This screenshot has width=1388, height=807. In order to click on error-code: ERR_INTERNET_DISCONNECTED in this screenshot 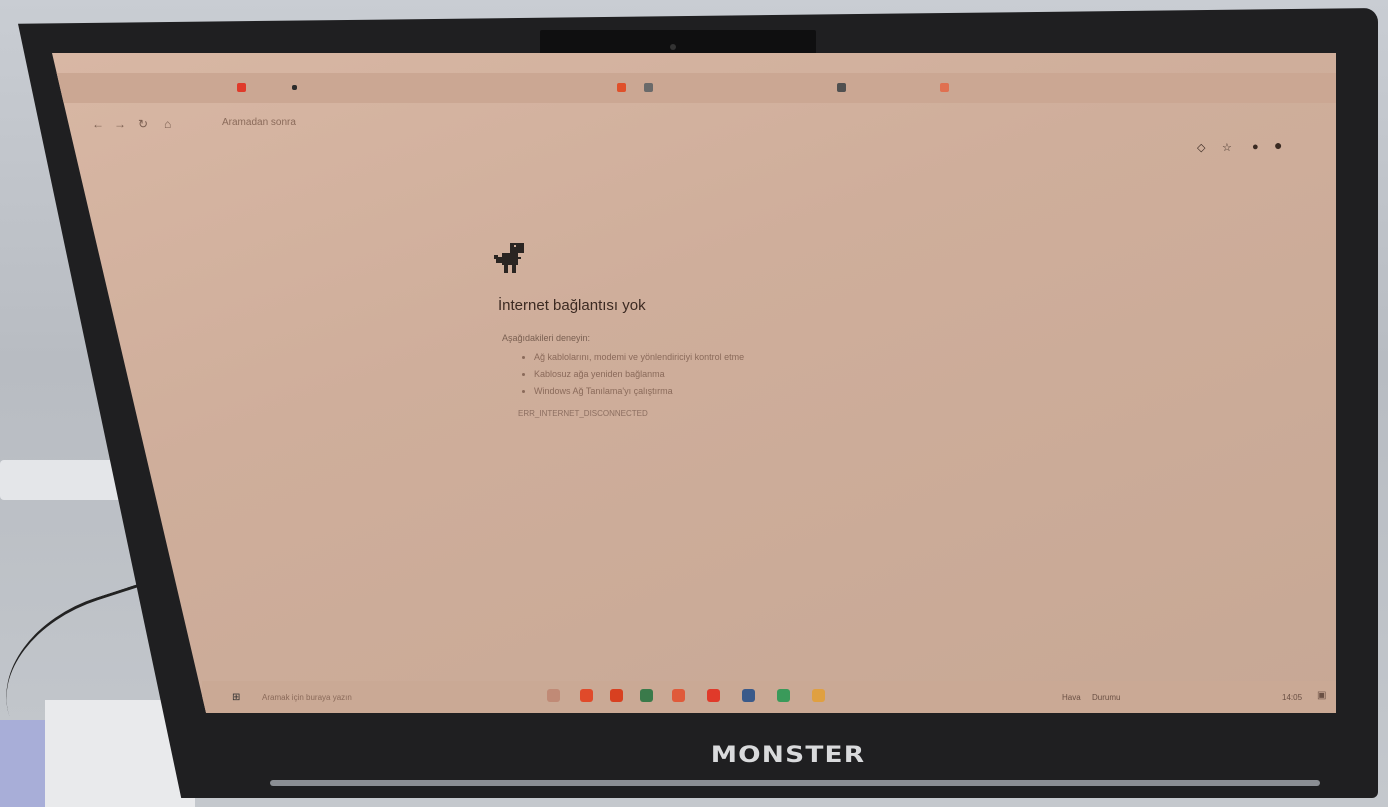, I will do `click(583, 413)`.